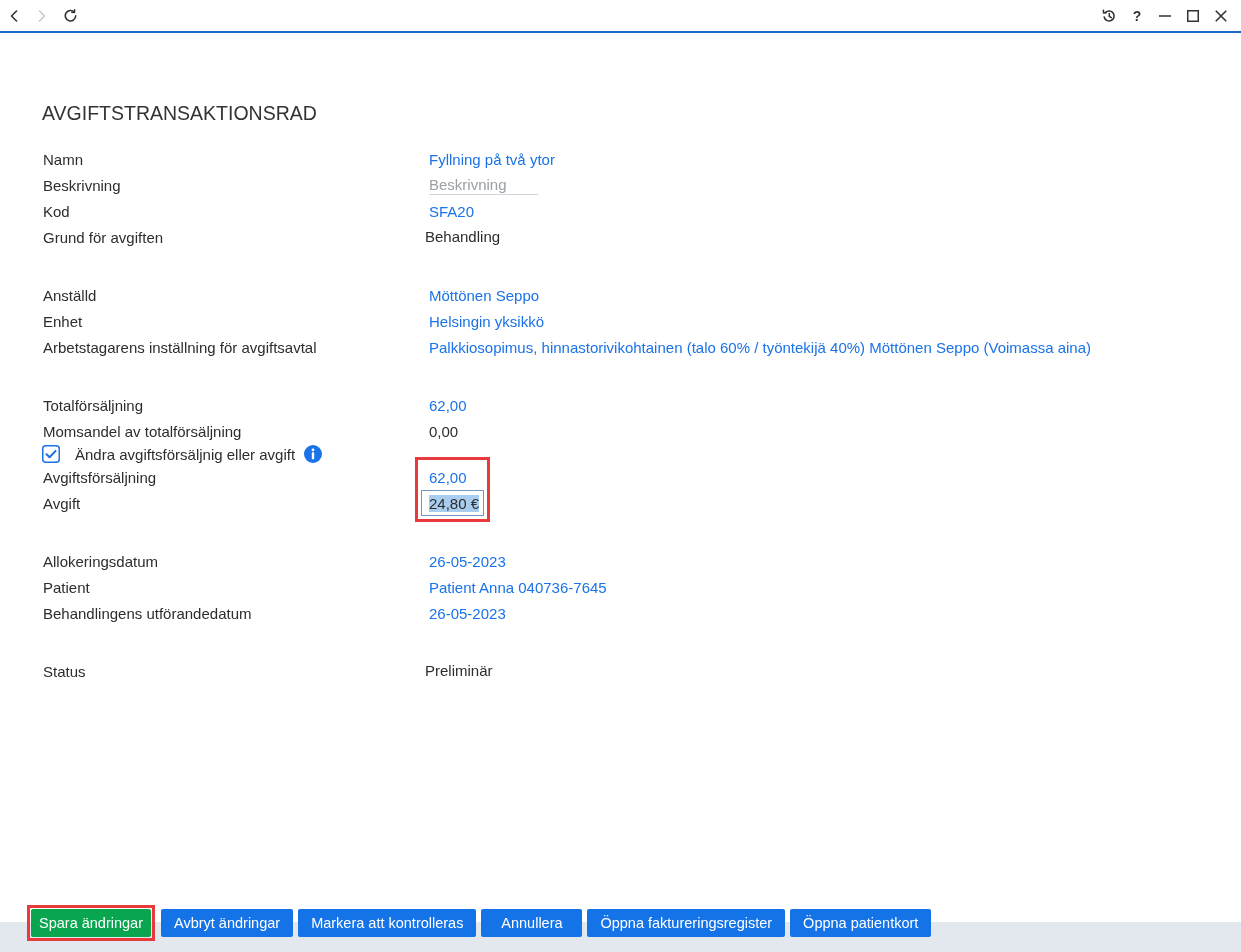  Describe the element at coordinates (463, 236) in the screenshot. I see `field-value: Behandling` at that location.